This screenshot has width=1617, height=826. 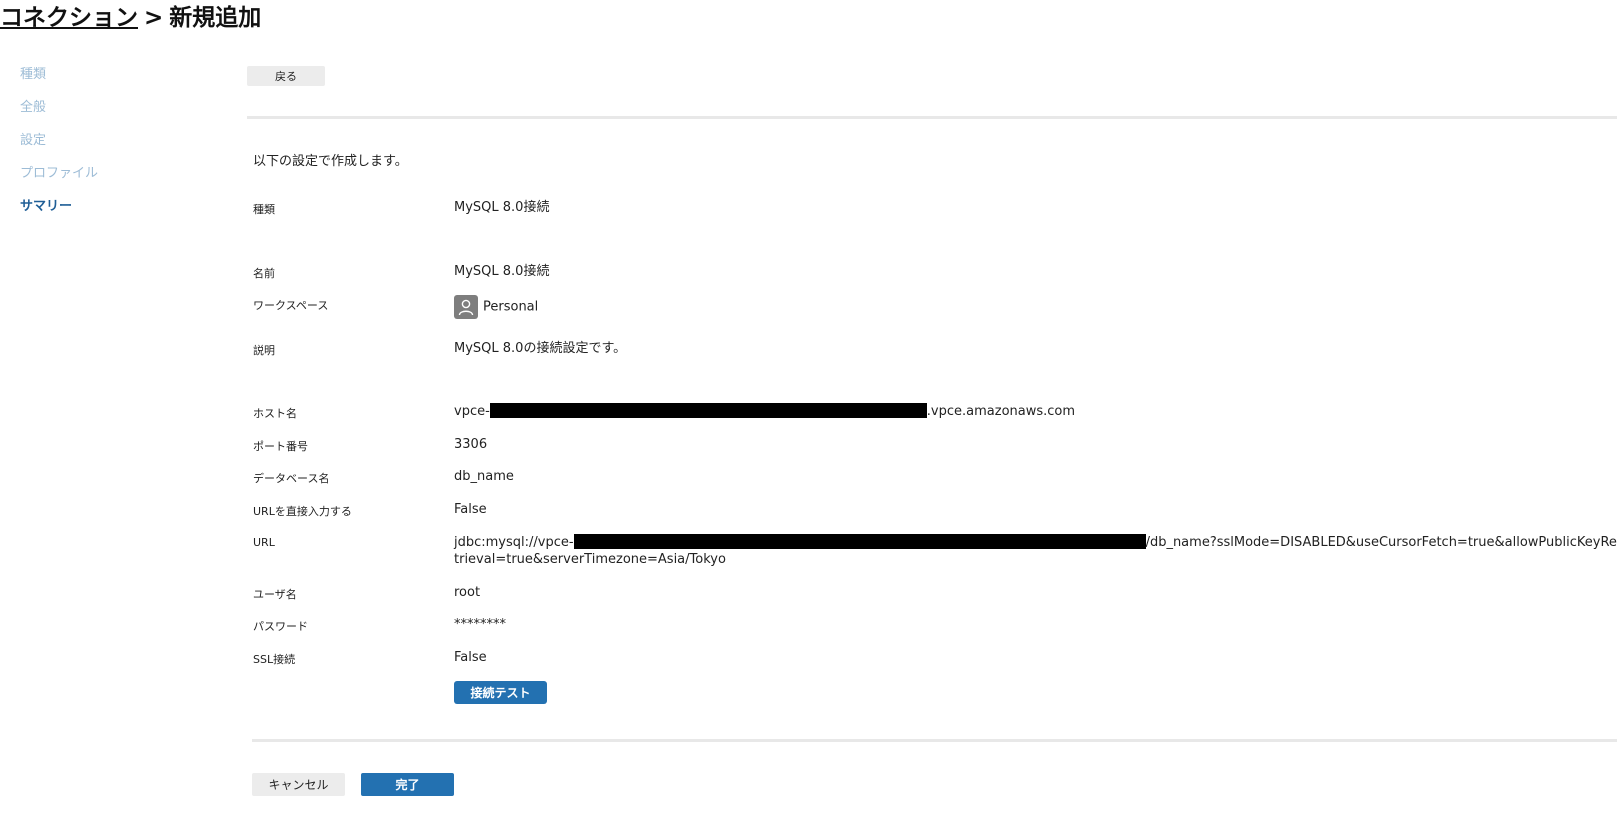 I want to click on database-value: db_name, so click(x=484, y=476).